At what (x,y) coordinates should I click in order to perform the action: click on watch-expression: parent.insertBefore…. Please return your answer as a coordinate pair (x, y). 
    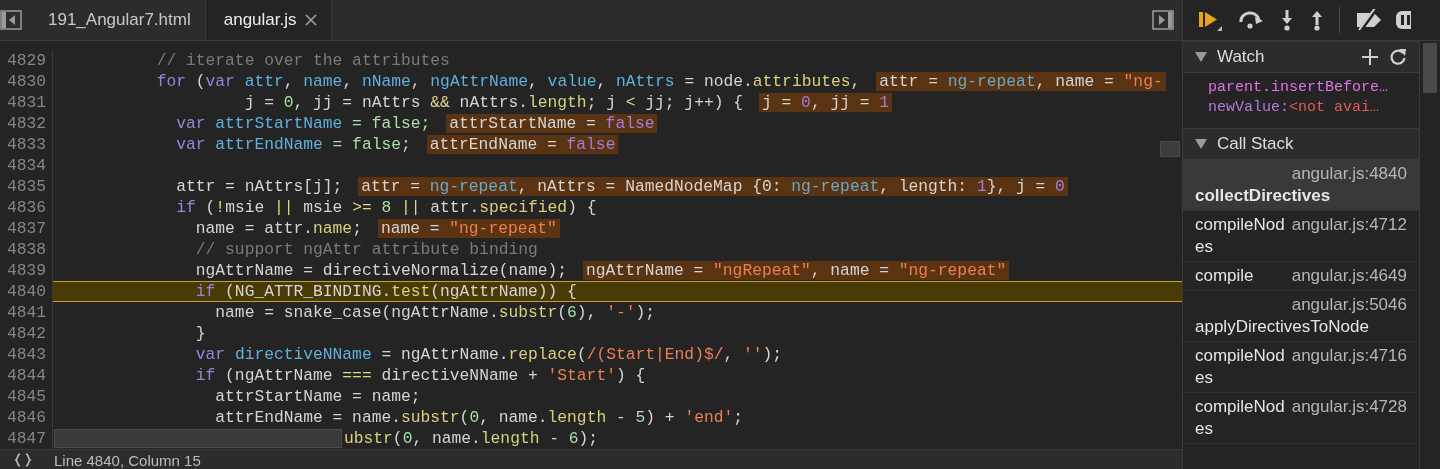
    Looking at the image, I should click on (1313, 88).